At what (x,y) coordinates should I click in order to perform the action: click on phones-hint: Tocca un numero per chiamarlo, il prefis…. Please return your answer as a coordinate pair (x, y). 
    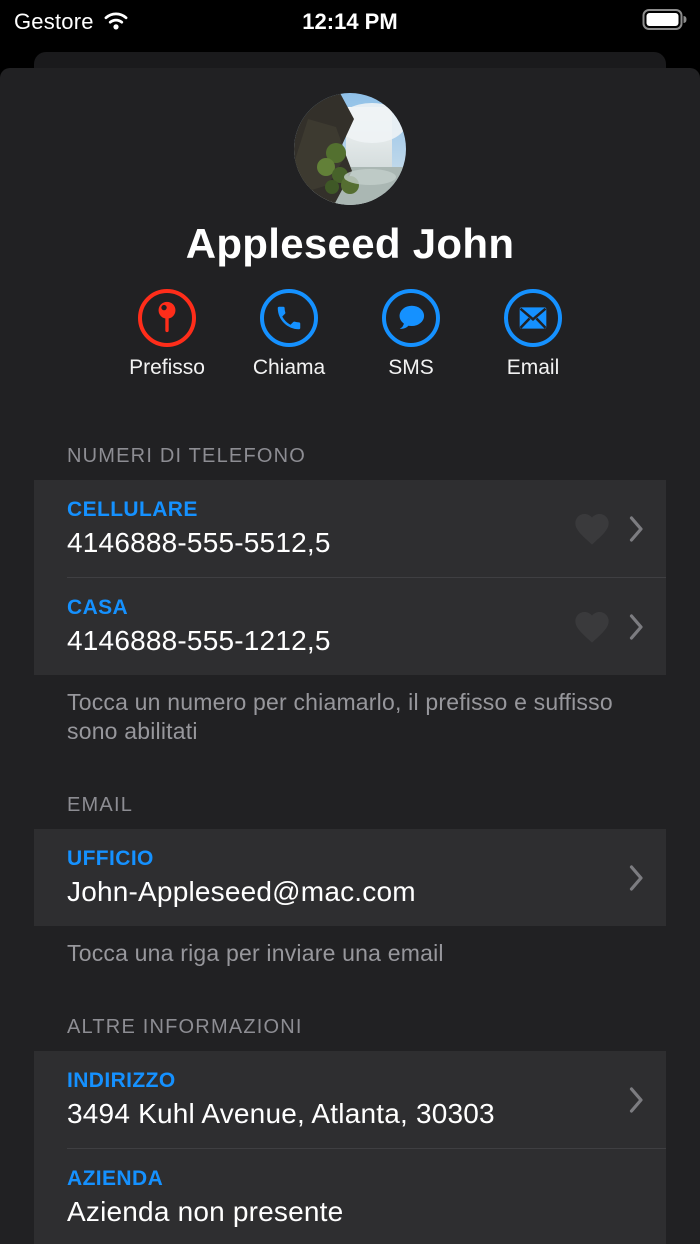
    Looking at the image, I should click on (340, 716).